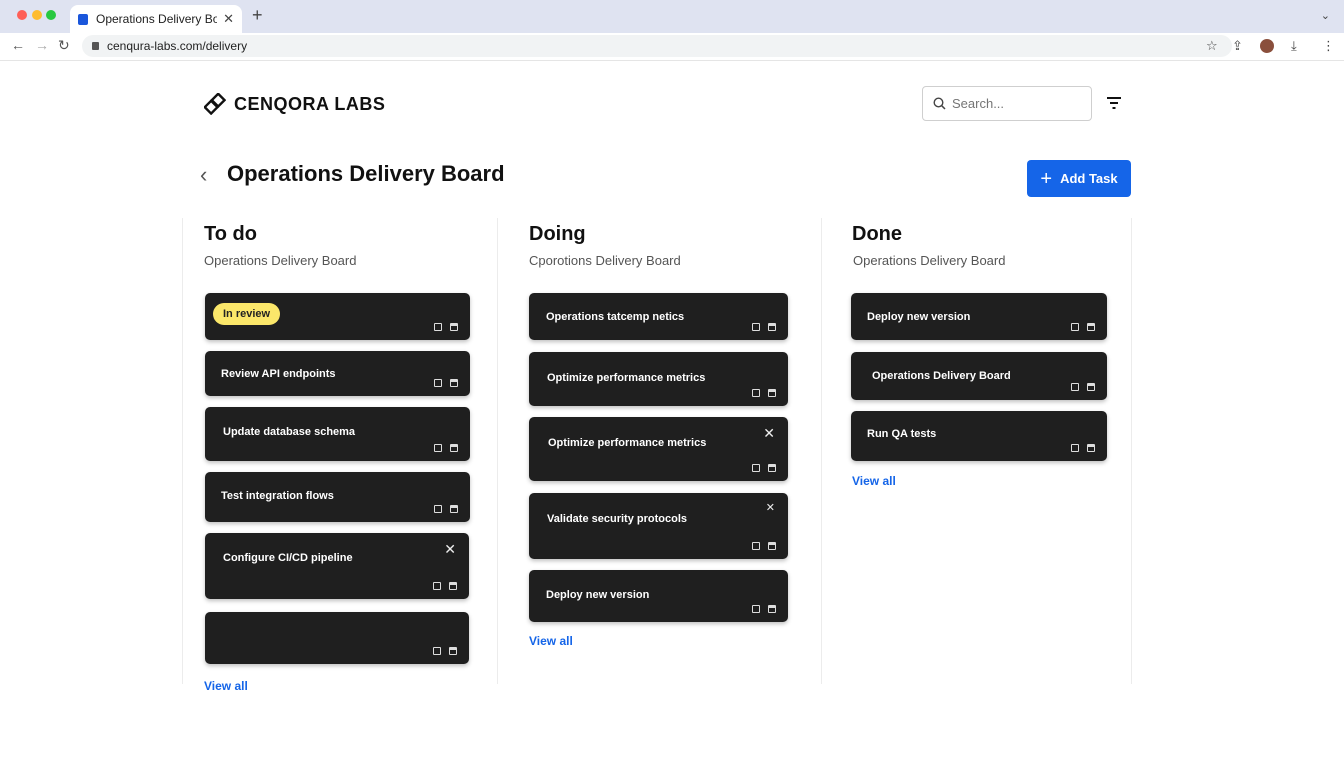 This screenshot has height=768, width=1344. What do you see at coordinates (1328, 46) in the screenshot?
I see `browser-menu-icon: ⋮` at bounding box center [1328, 46].